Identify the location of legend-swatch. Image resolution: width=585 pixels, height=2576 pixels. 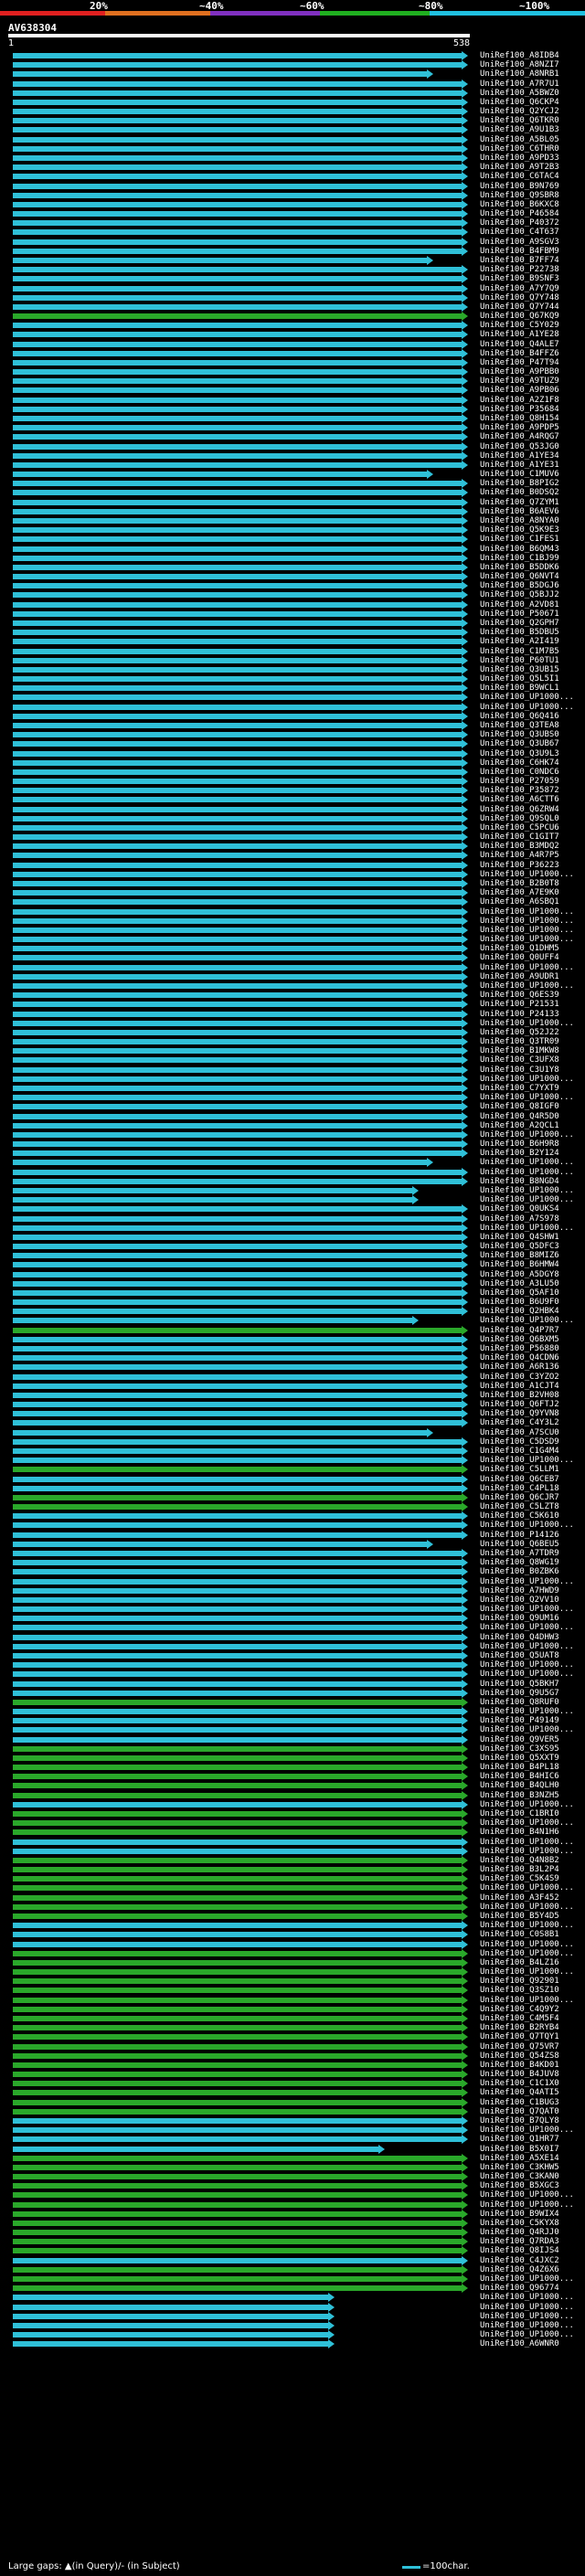
(411, 2567).